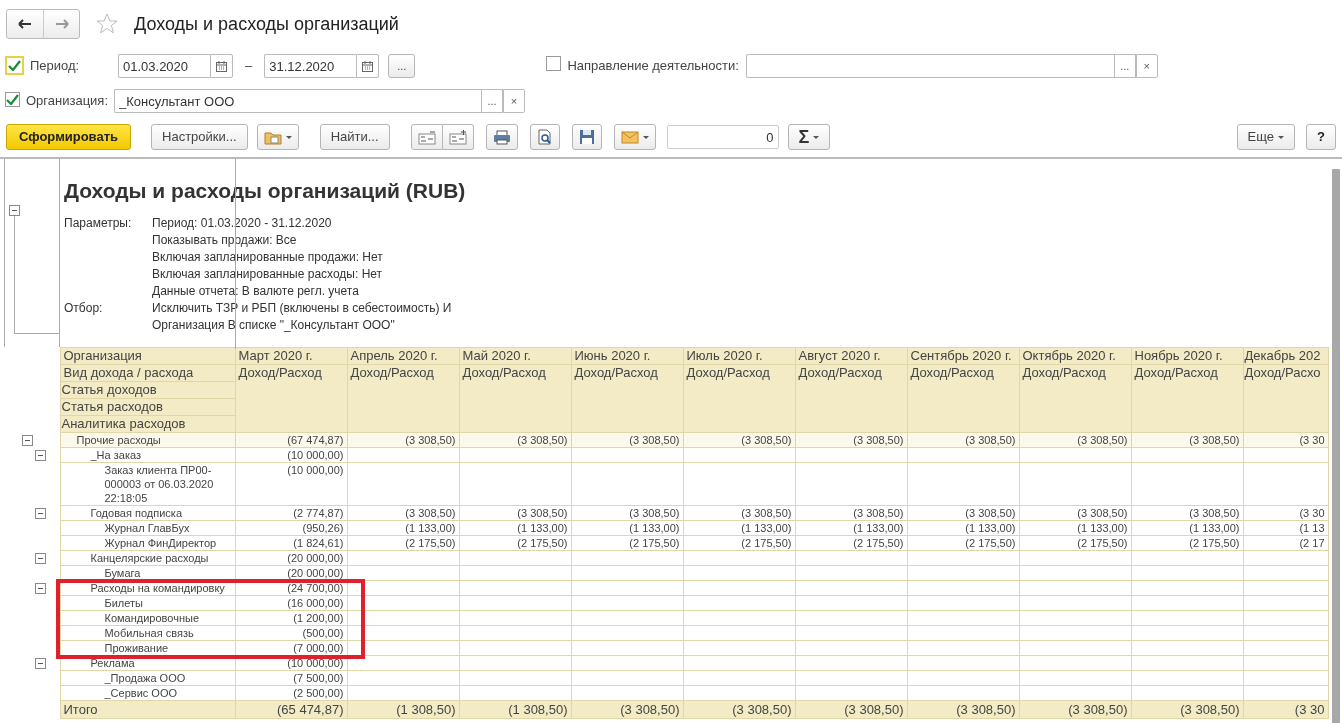  What do you see at coordinates (1321, 137) in the screenshot?
I see `help-button: ?` at bounding box center [1321, 137].